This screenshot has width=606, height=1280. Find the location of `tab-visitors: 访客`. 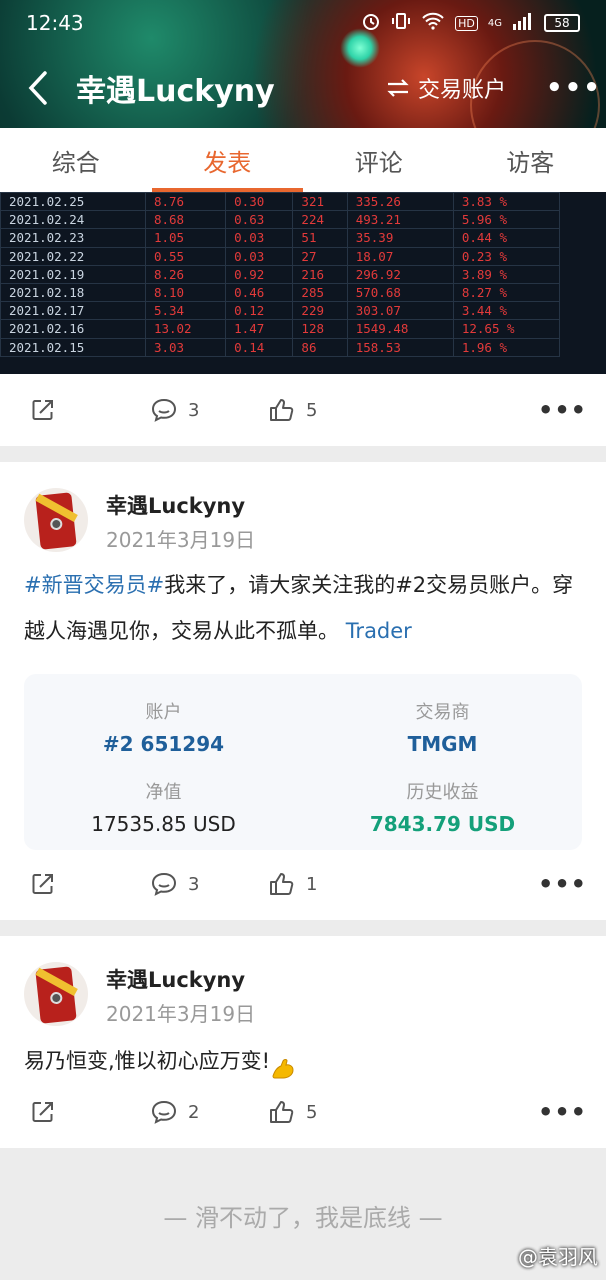

tab-visitors: 访客 is located at coordinates (530, 160).